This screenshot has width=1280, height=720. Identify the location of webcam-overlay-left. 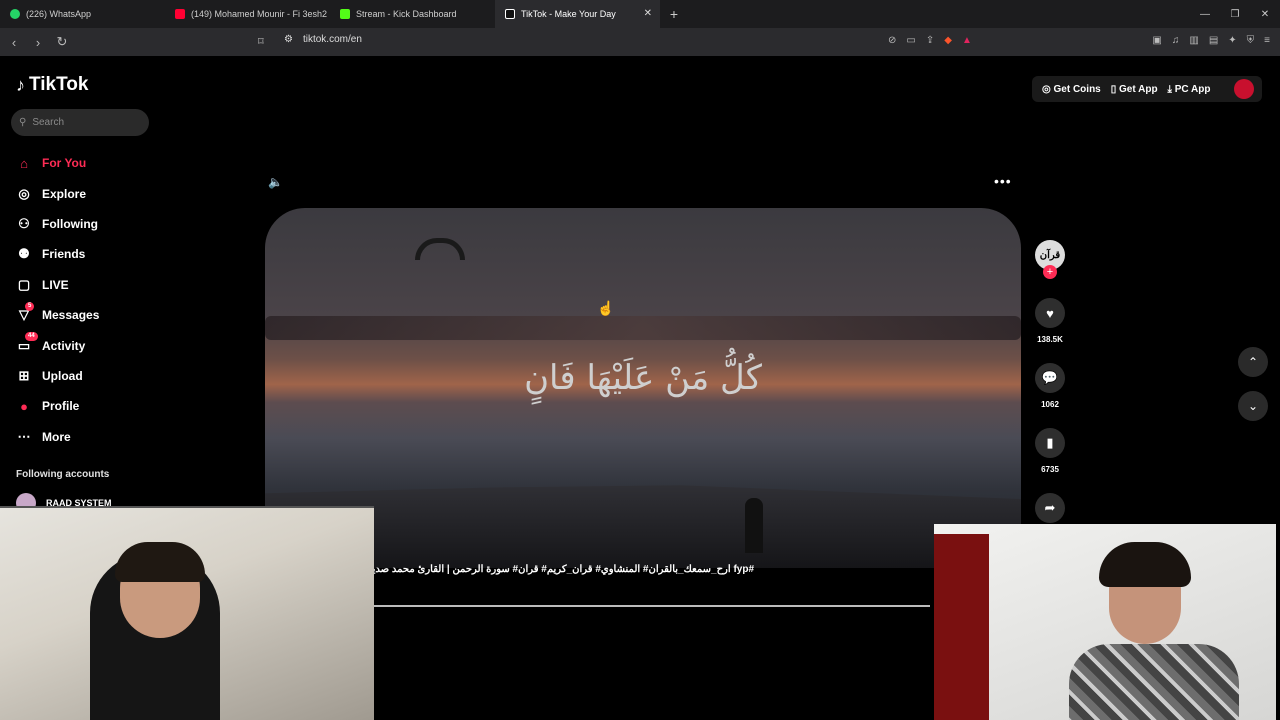
(187, 613).